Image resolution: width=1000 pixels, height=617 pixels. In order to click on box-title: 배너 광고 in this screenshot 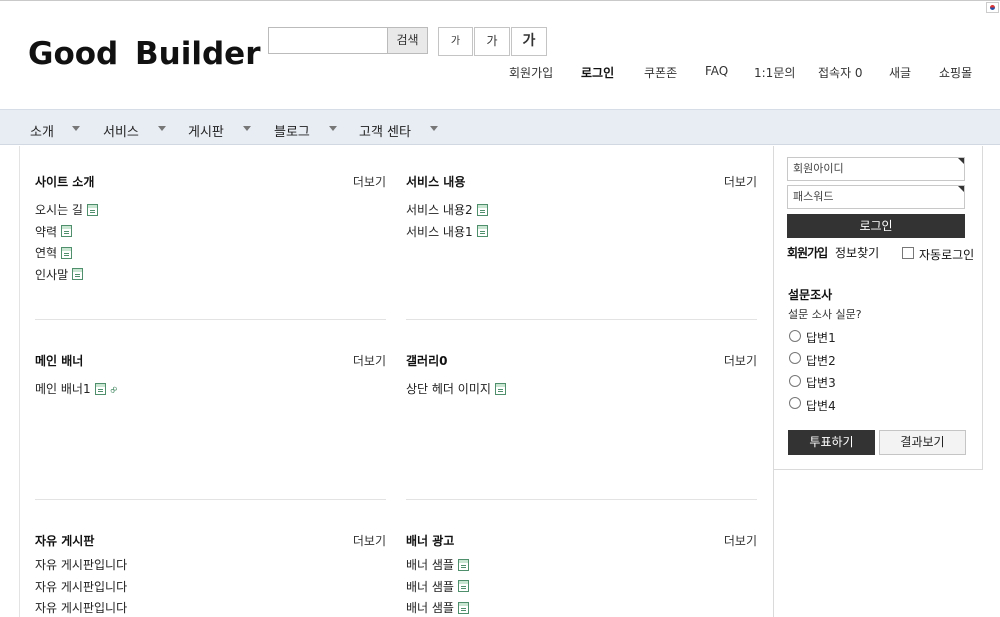, I will do `click(430, 540)`.